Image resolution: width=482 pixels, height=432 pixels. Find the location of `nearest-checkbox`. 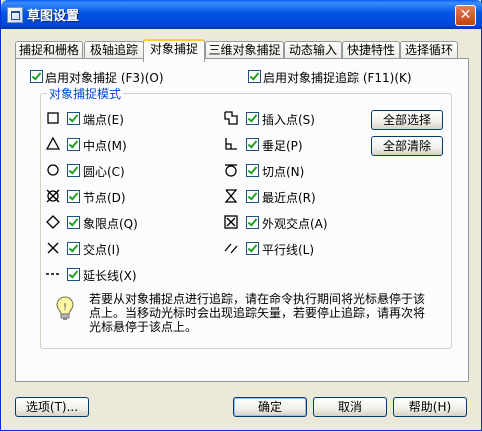

nearest-checkbox is located at coordinates (252, 196).